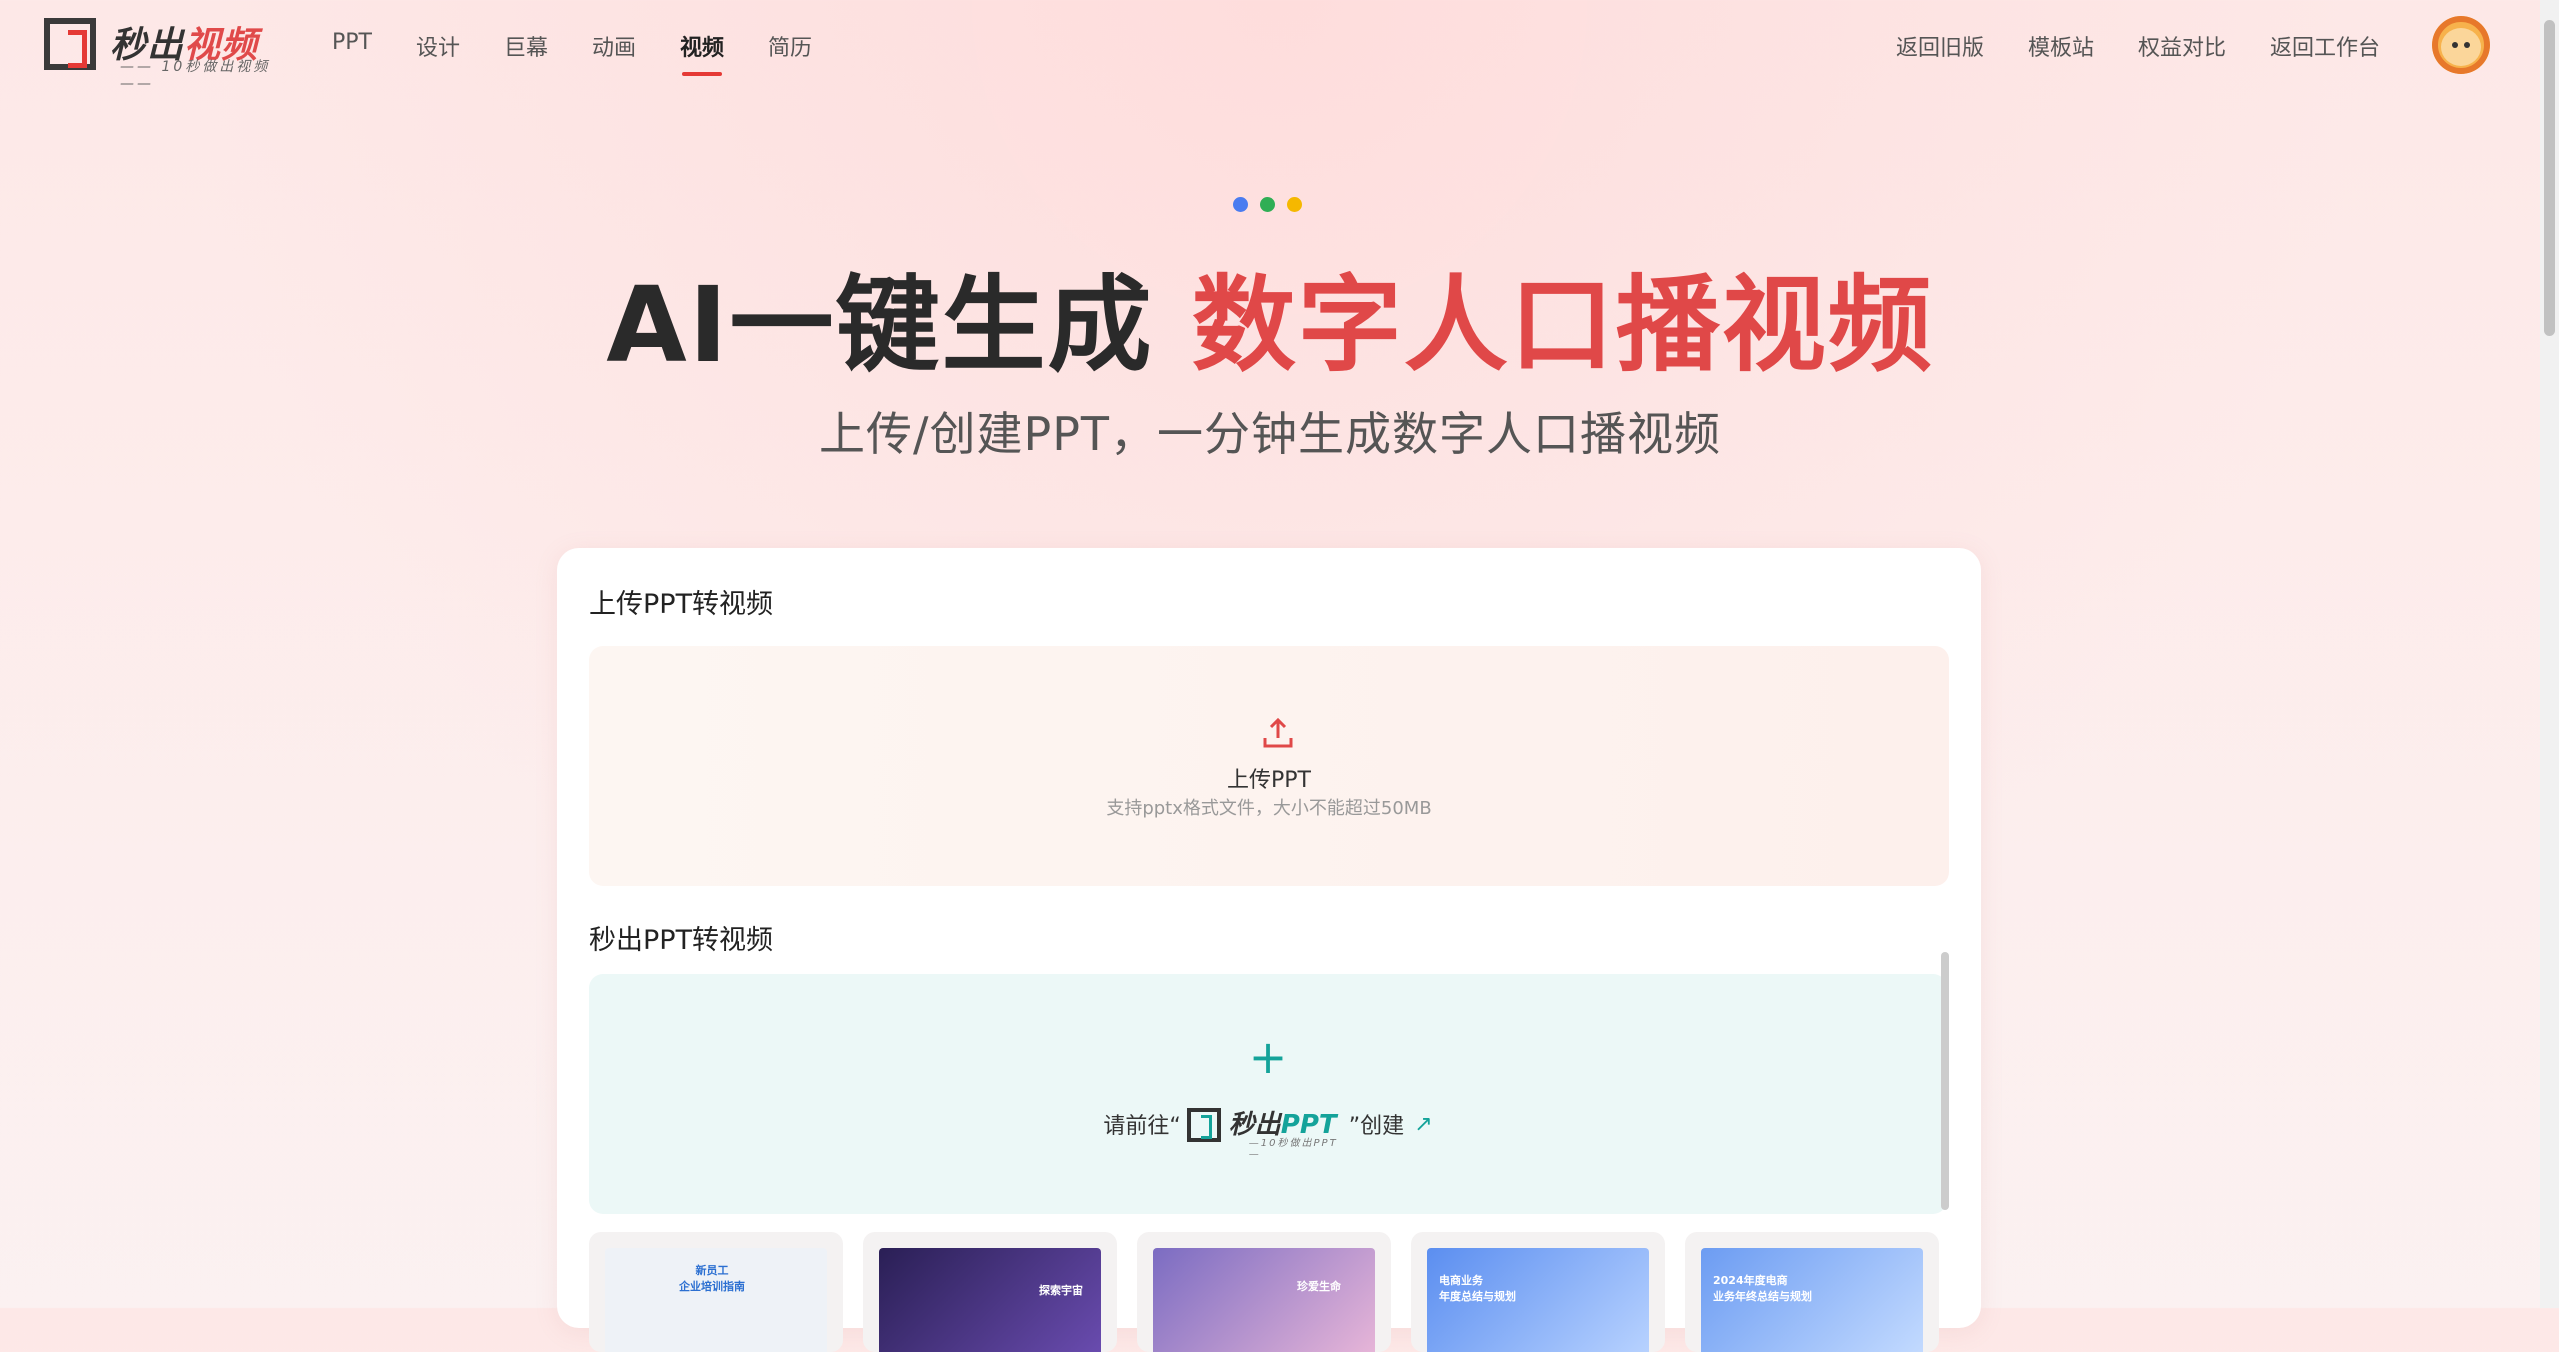 The image size is (2559, 1352). I want to click on logo-mark-icon, so click(70, 44).